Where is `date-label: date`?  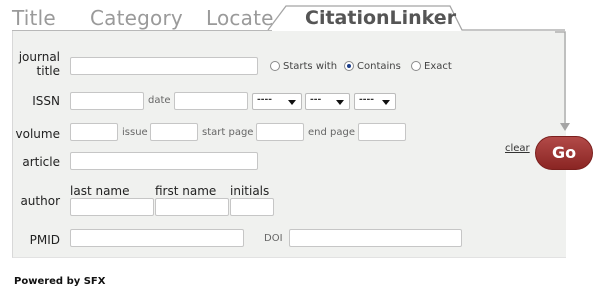
date-label: date is located at coordinates (159, 100).